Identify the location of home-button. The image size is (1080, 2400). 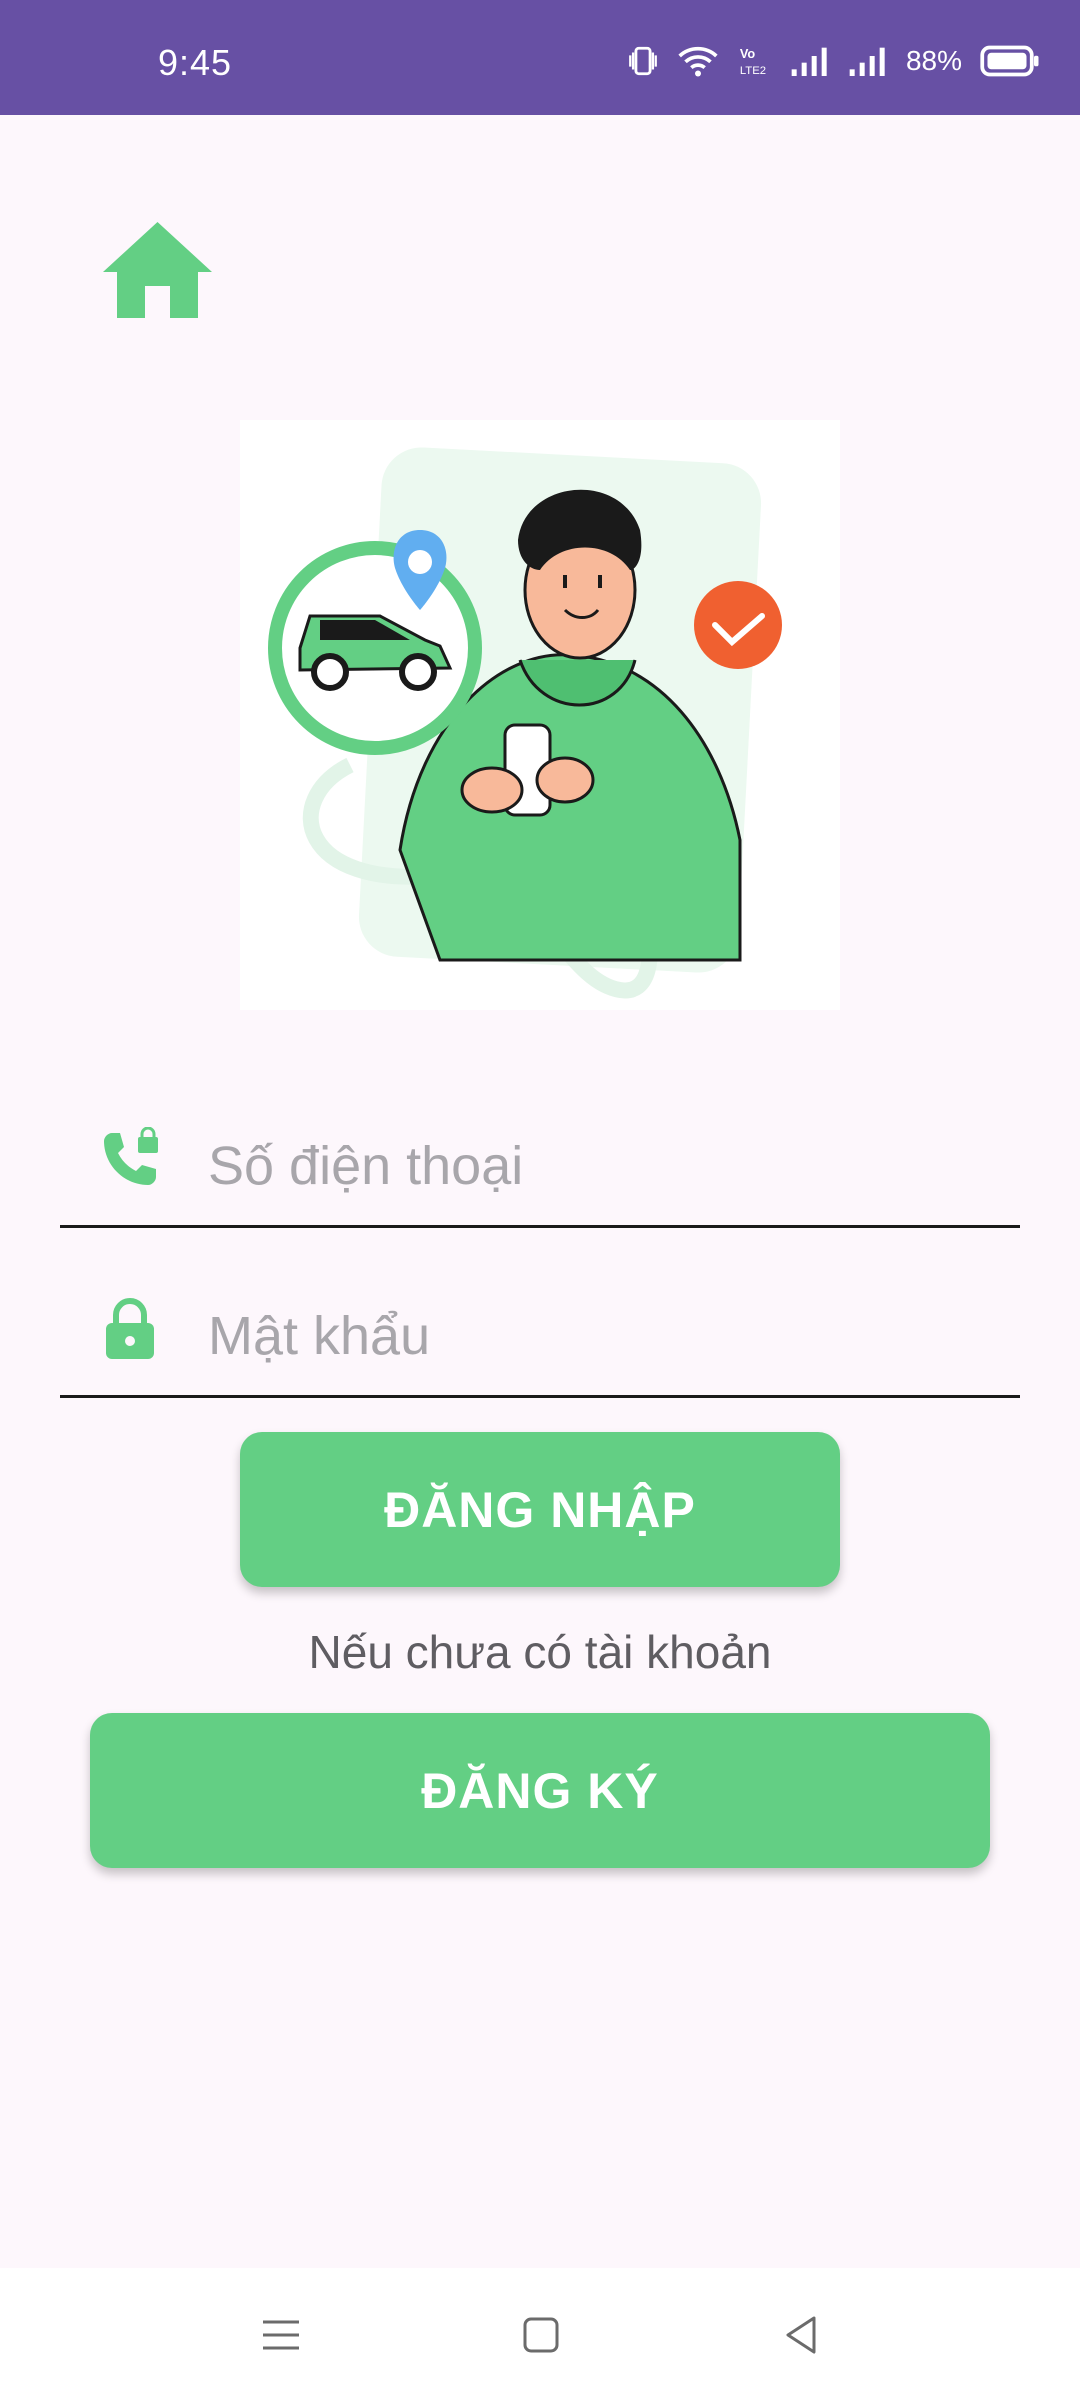
(157, 270).